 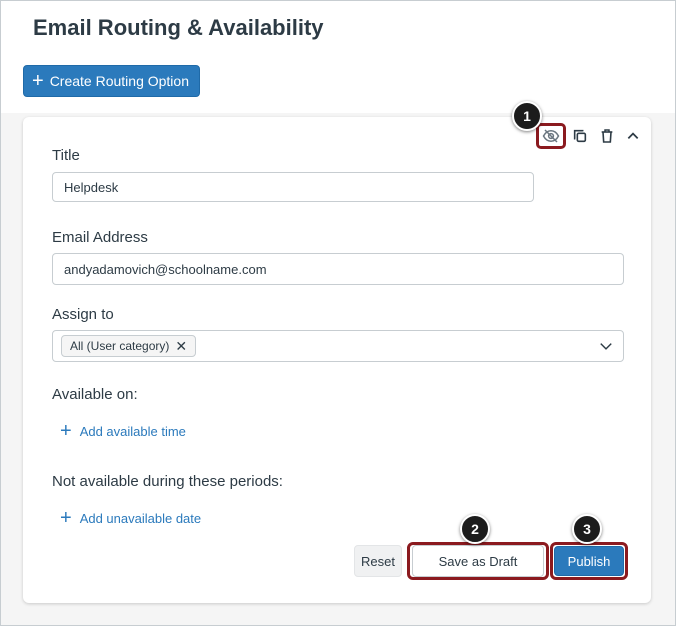 I want to click on add-available-time-link: + Add available time, so click(x=123, y=431).